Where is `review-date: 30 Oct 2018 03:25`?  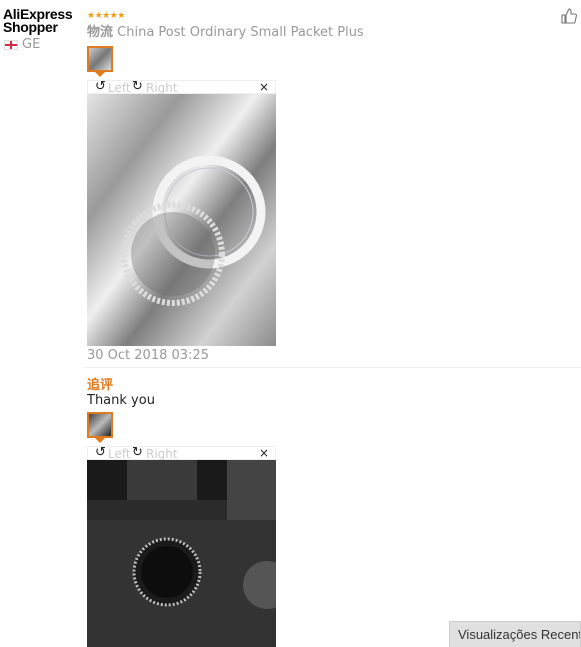
review-date: 30 Oct 2018 03:25 is located at coordinates (148, 355).